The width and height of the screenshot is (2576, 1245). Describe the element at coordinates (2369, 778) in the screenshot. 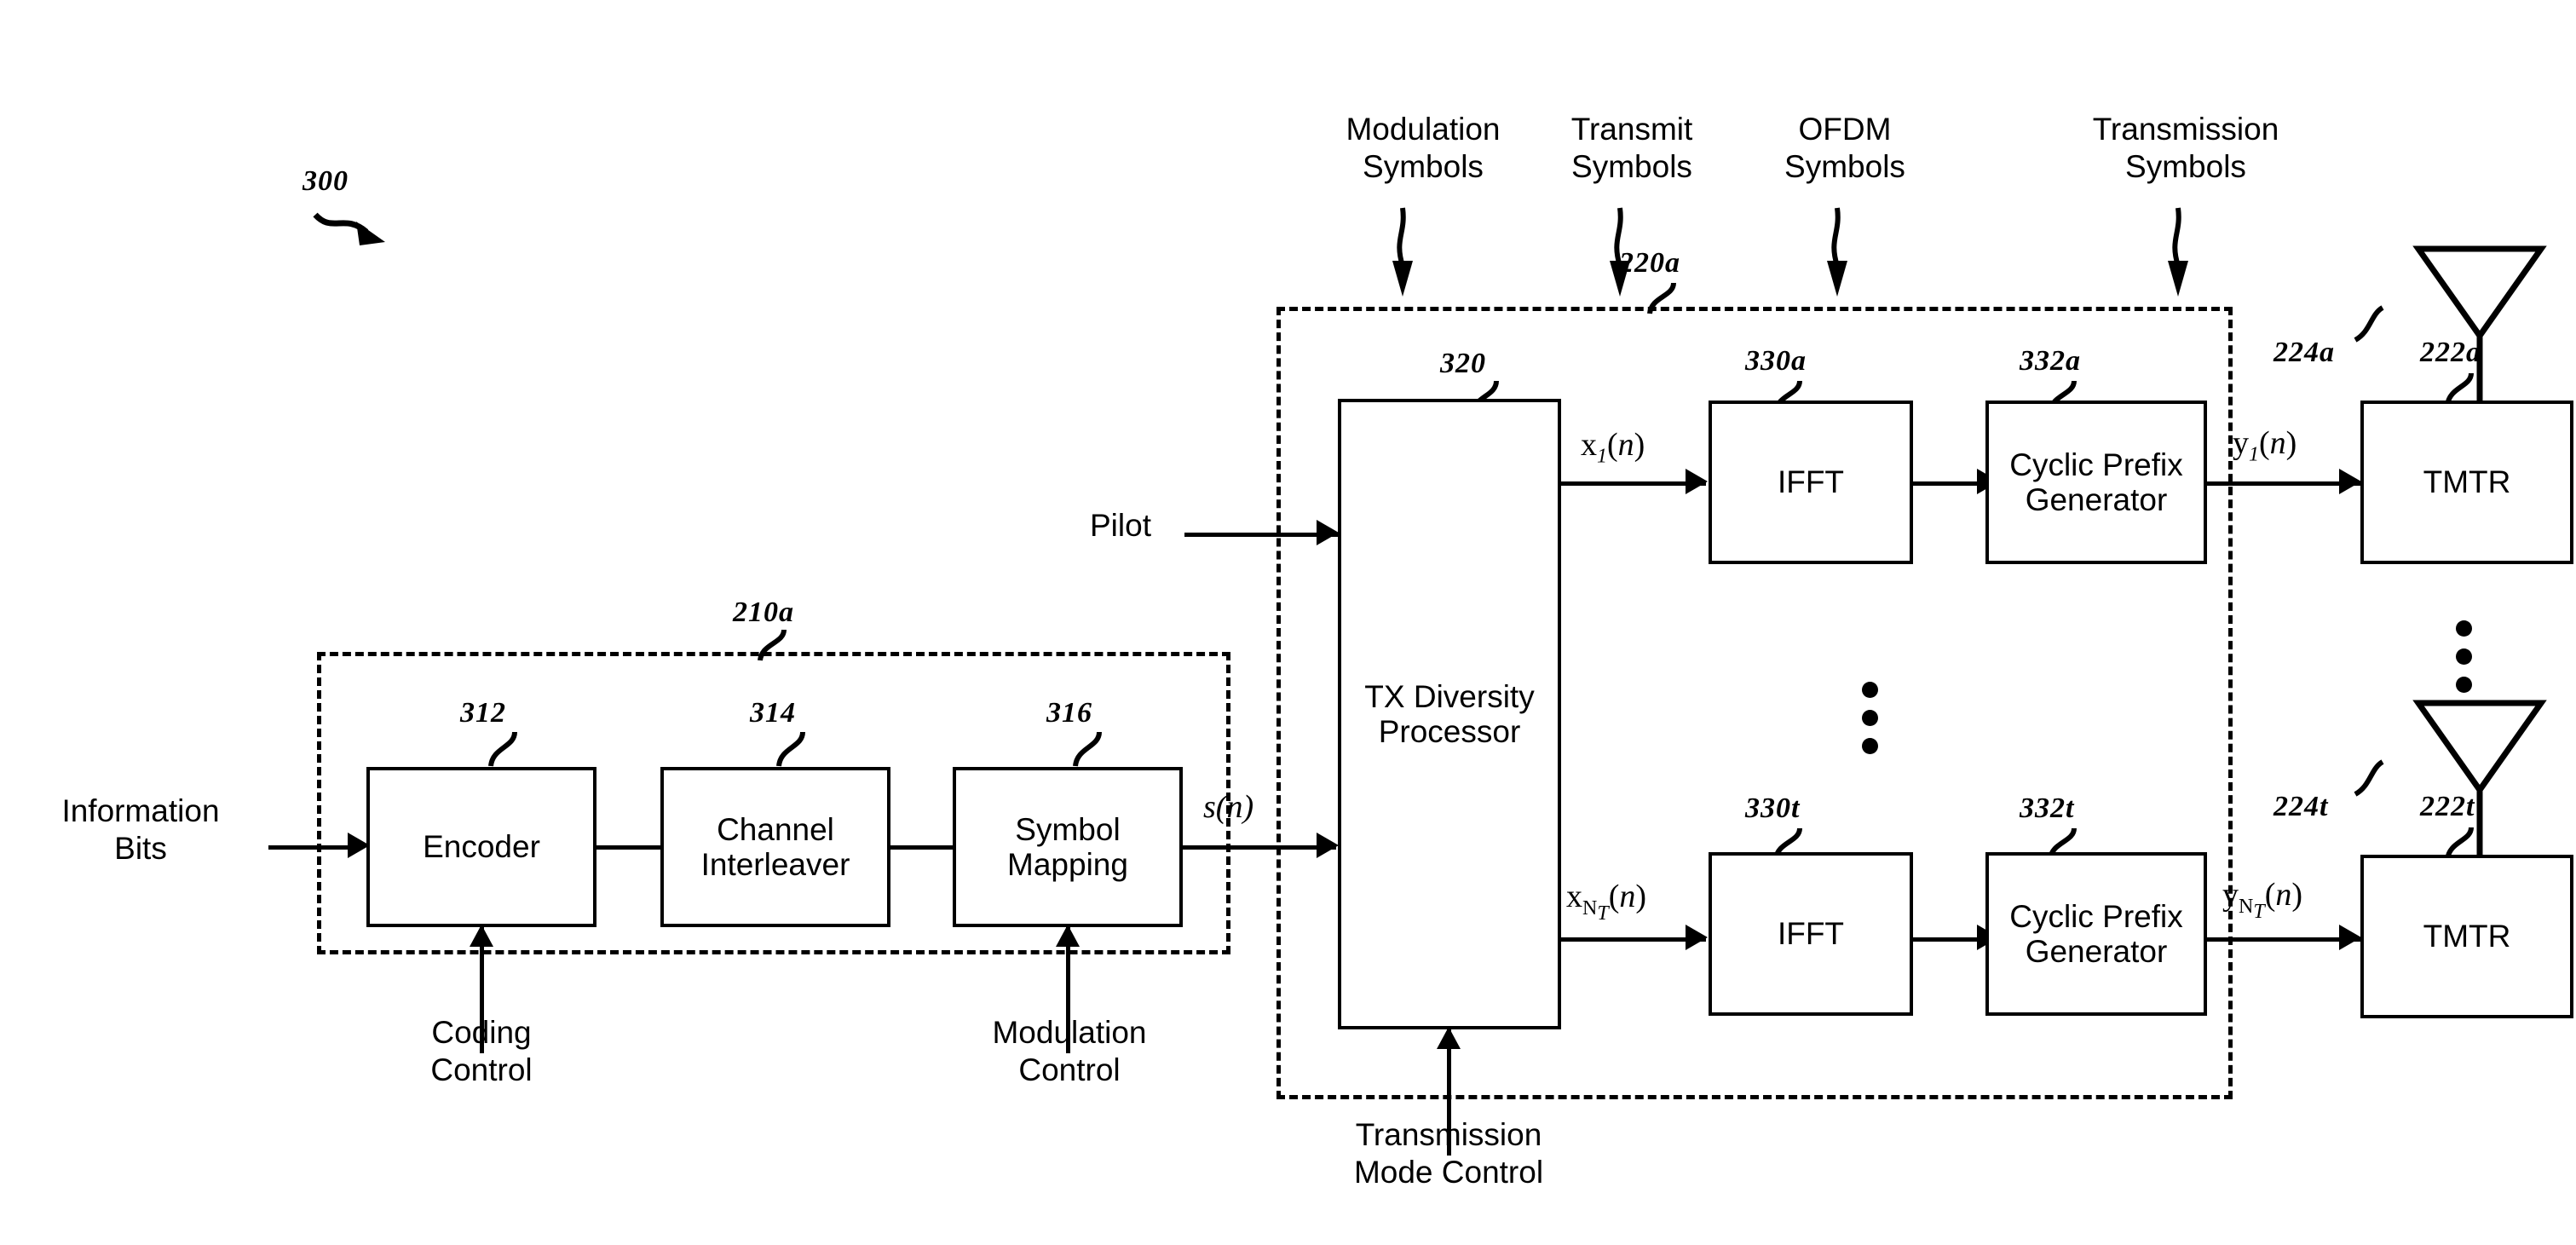

I see `ref-224t-leader` at that location.